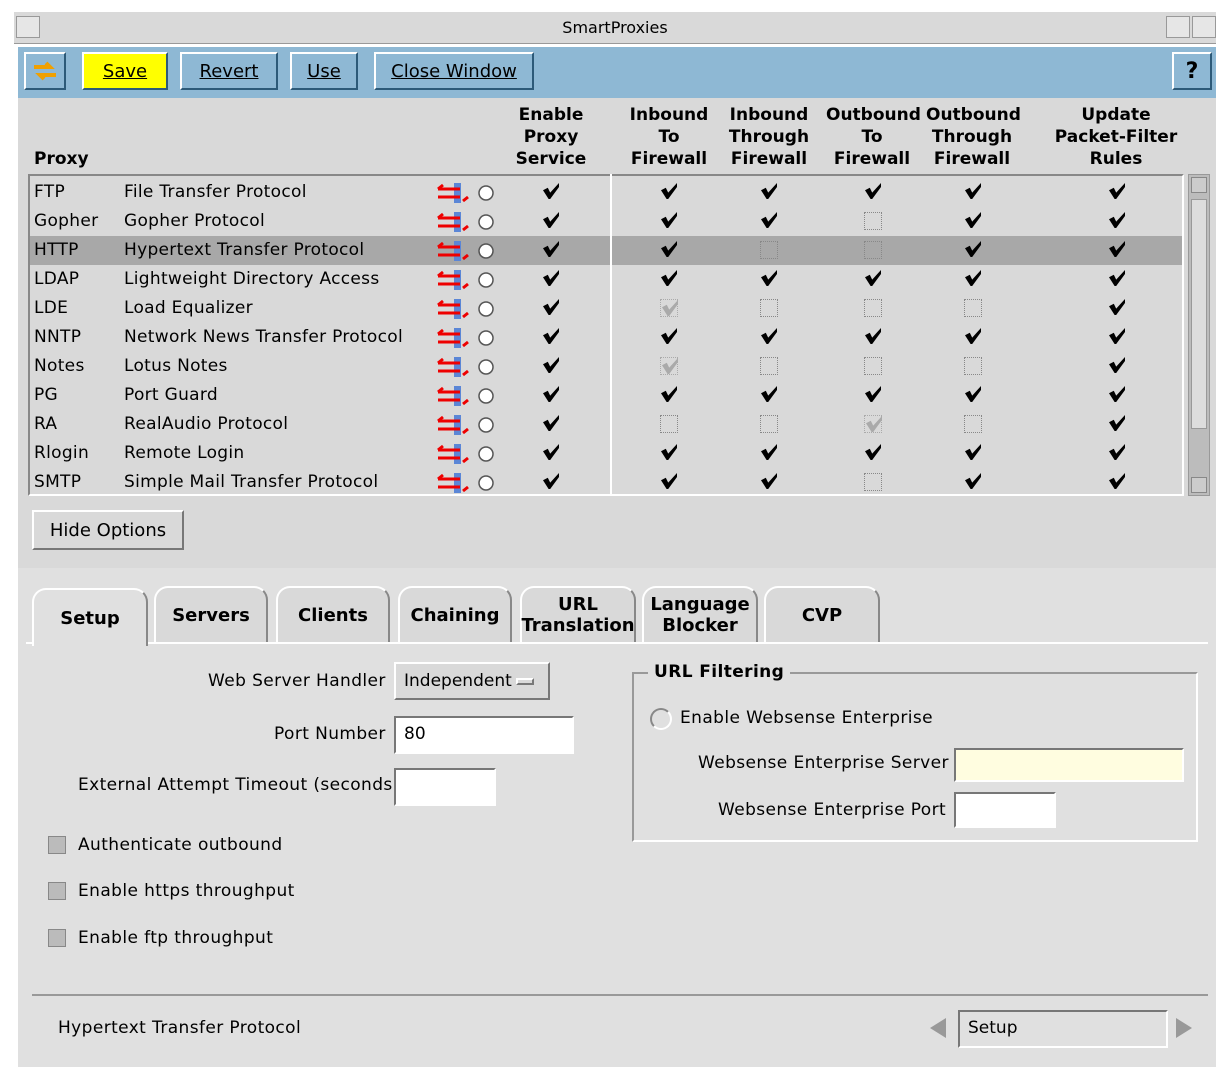 The height and width of the screenshot is (1067, 1216). Describe the element at coordinates (606, 482) in the screenshot. I see `proxy-row-smtp: SMTP Simple Mail Transfer Protocol` at that location.